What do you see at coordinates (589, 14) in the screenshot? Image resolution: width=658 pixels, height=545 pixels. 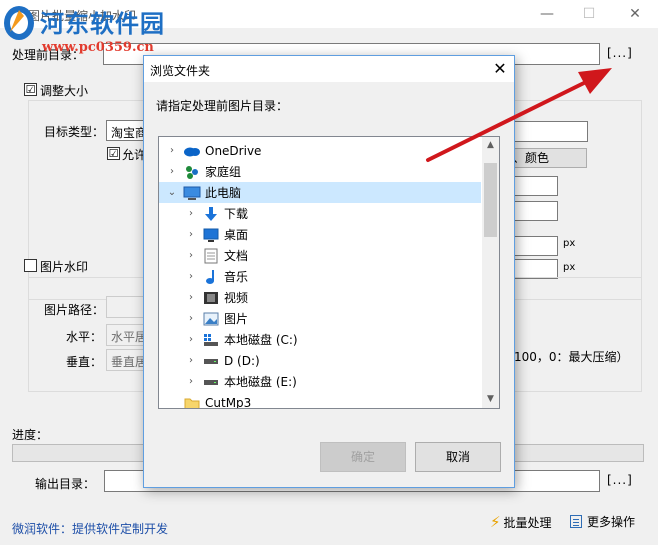 I see `maximize-button: ☐` at bounding box center [589, 14].